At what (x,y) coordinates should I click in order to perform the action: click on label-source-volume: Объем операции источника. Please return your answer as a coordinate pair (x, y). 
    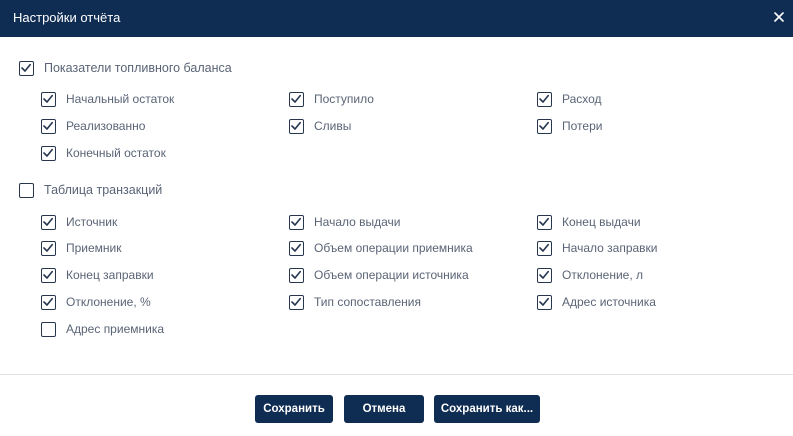
    Looking at the image, I should click on (391, 275).